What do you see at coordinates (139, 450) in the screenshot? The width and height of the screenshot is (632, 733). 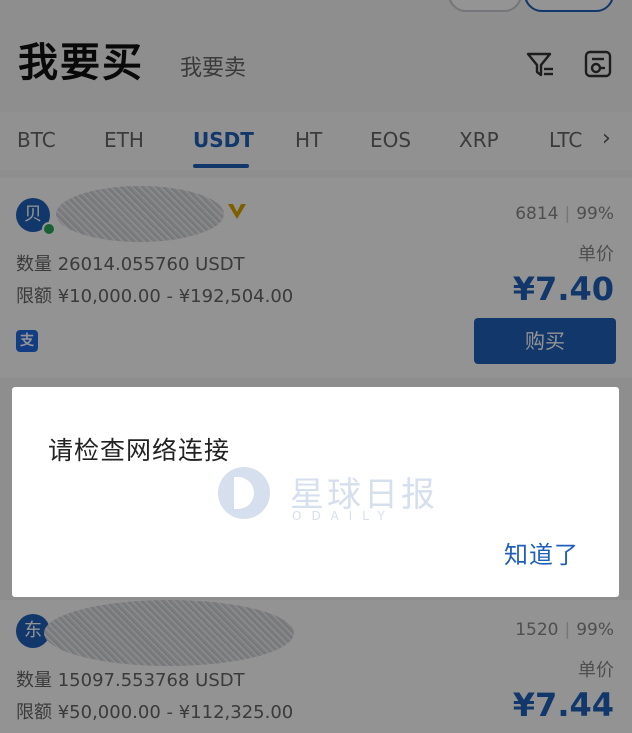 I see `dialog-message: 请检查网络连接` at bounding box center [139, 450].